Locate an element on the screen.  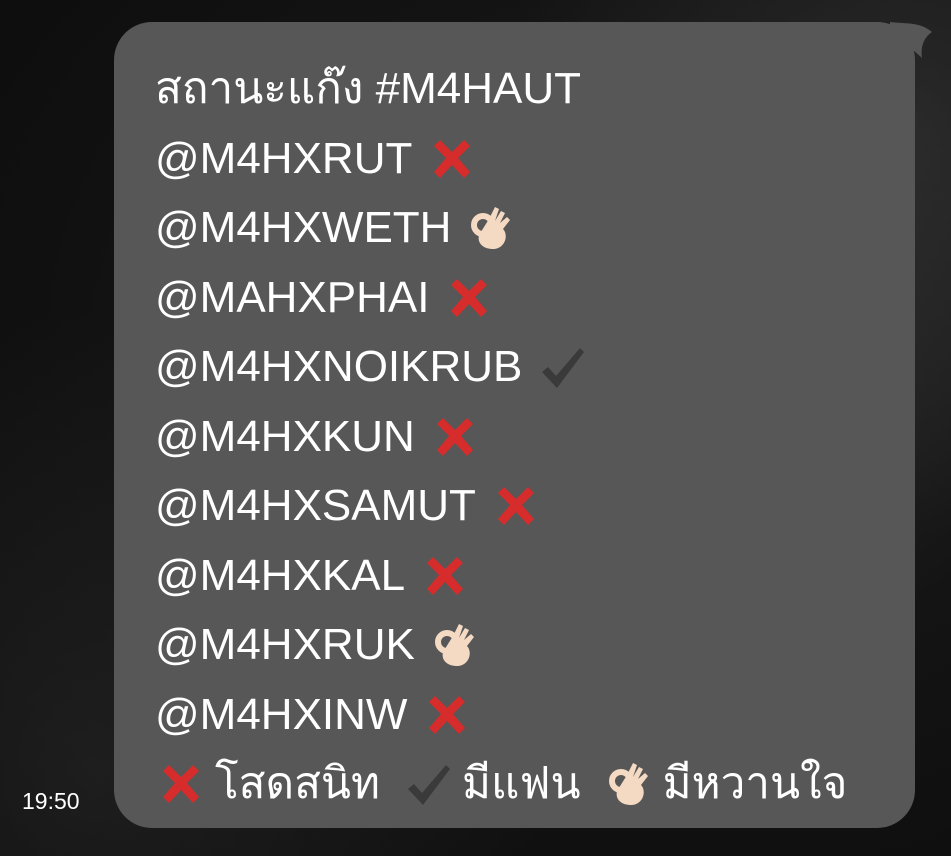
member-line: @M4HXRUK is located at coordinates (501, 653).